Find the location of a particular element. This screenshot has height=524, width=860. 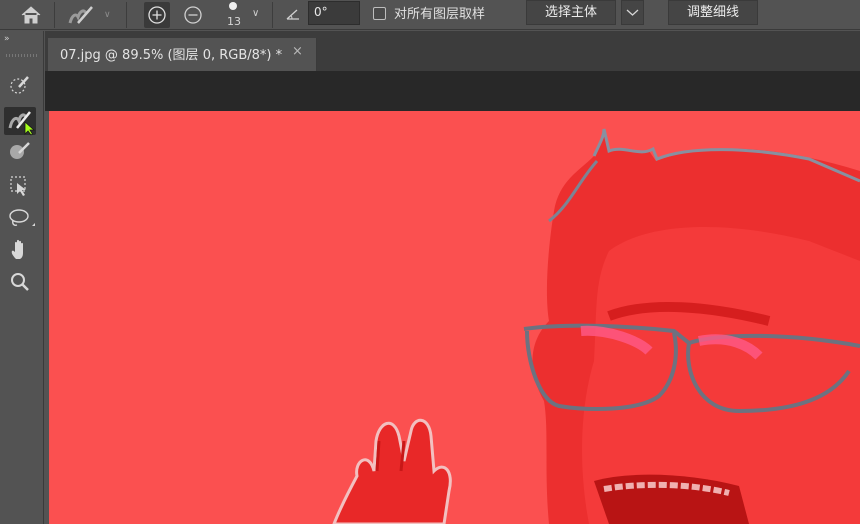

refine-hair-button: 调整细线 is located at coordinates (713, 12).